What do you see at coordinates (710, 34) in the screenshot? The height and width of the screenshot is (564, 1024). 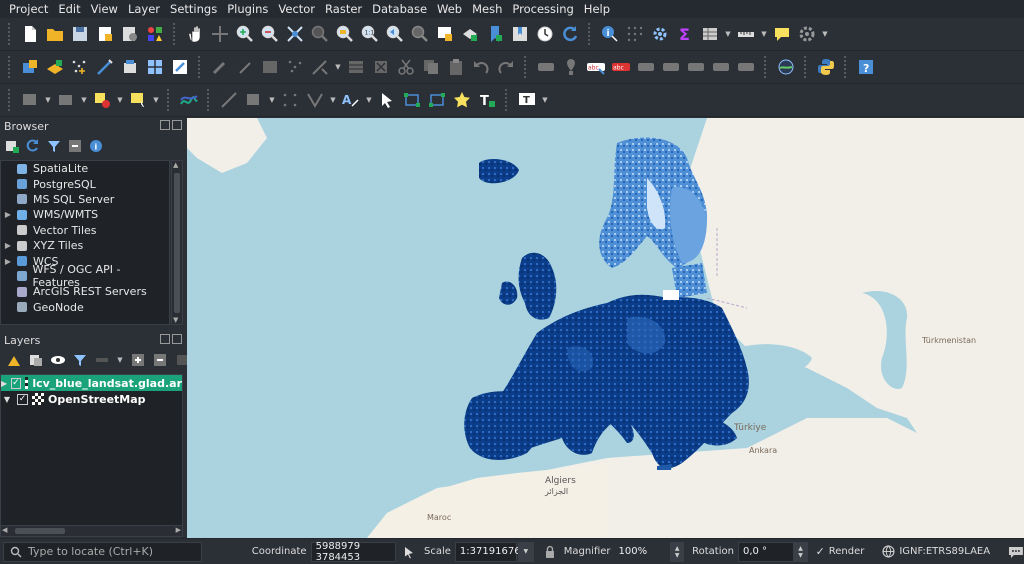 I see `attribute-table-icon` at bounding box center [710, 34].